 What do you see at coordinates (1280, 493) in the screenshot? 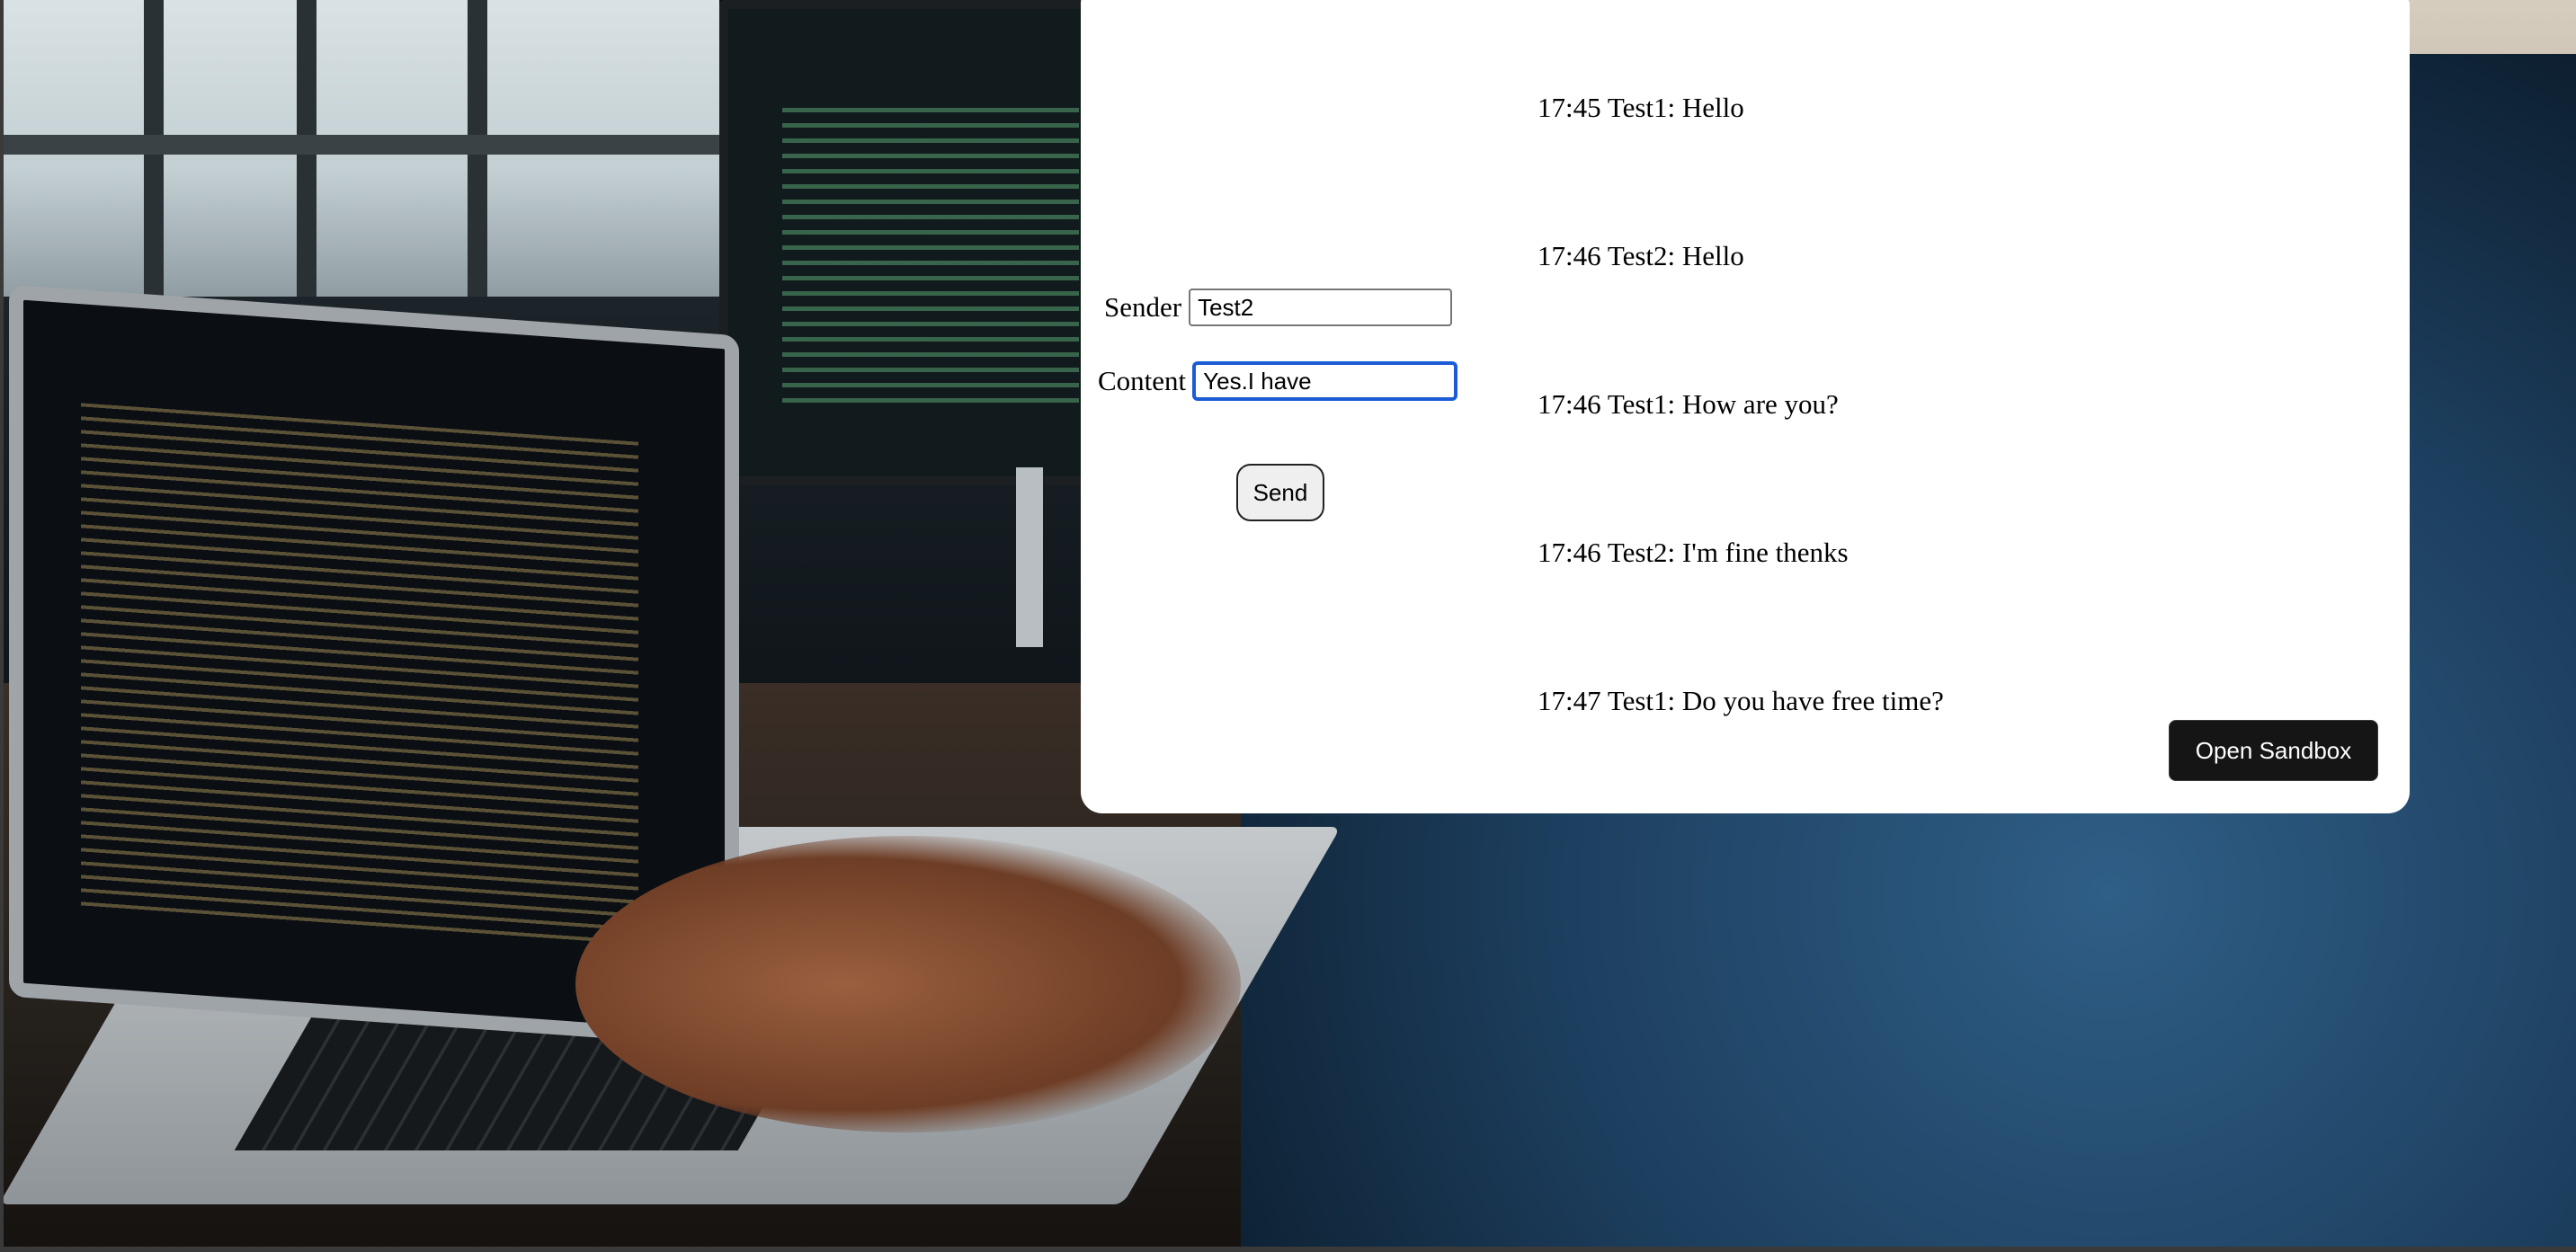
I see `send-button: Send` at bounding box center [1280, 493].